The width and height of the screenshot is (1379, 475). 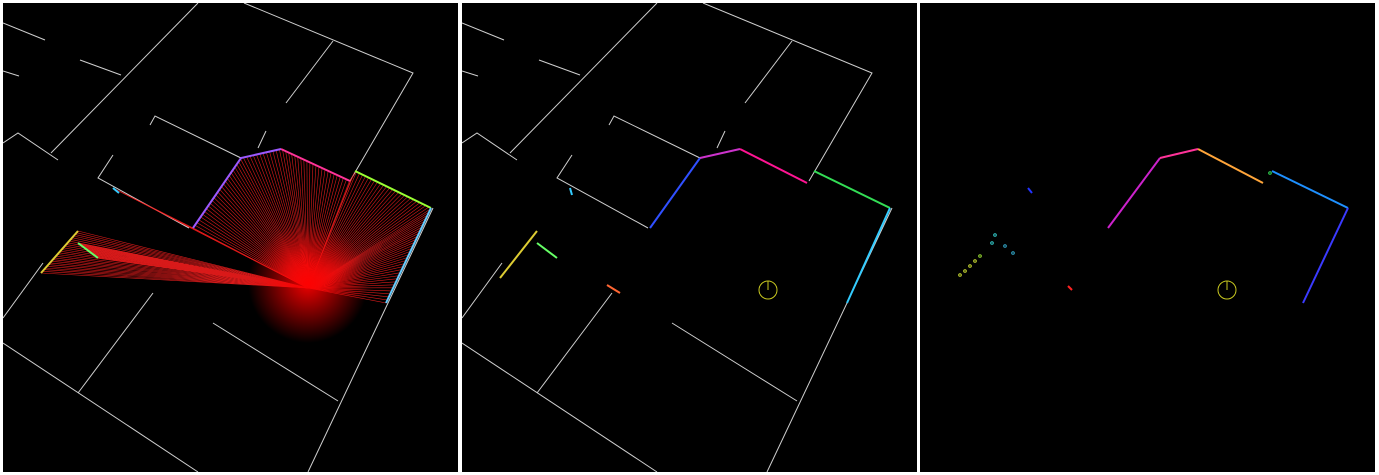 I want to click on scan-points, so click(x=1115, y=224).